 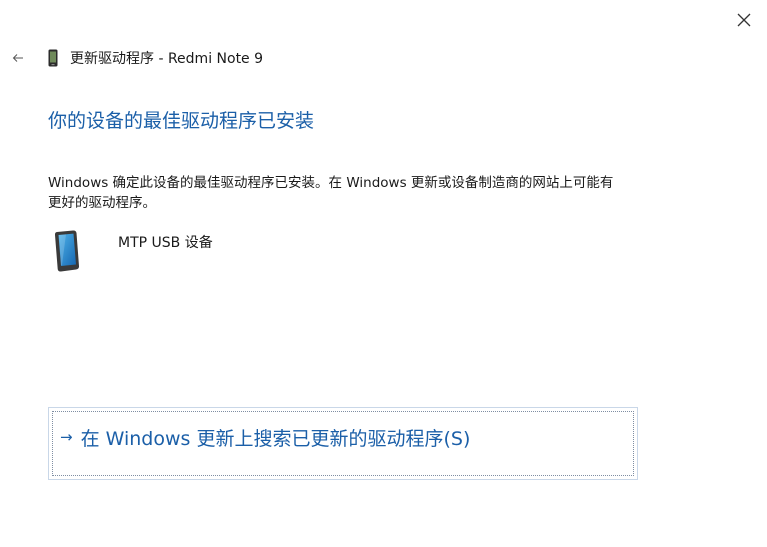 What do you see at coordinates (66, 437) in the screenshot?
I see `arrow-right-icon: →` at bounding box center [66, 437].